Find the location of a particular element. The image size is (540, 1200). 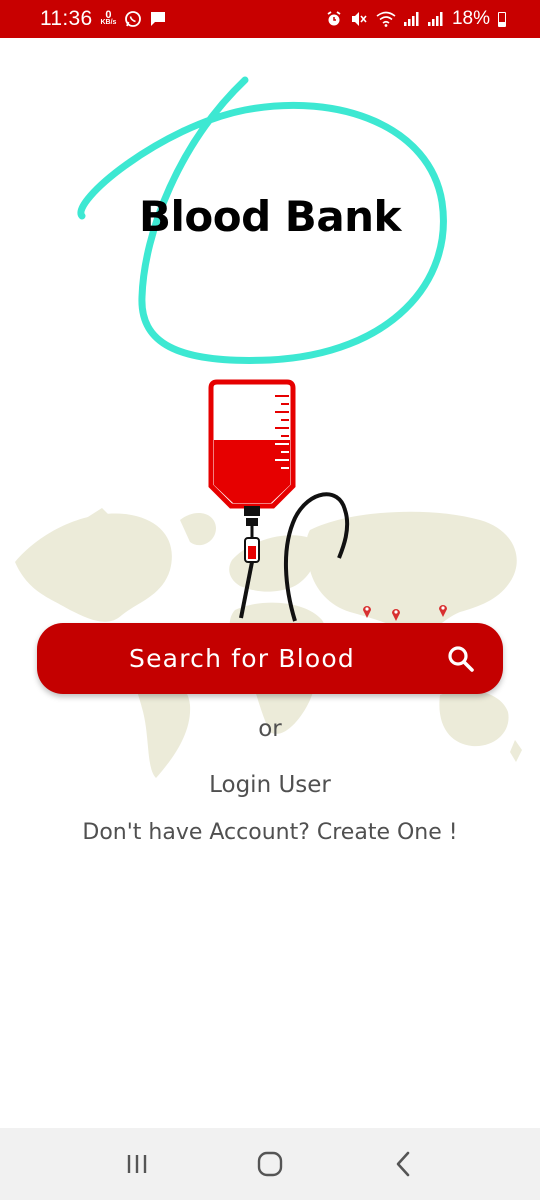

network-speed-unit: KB/s is located at coordinates (108, 22).